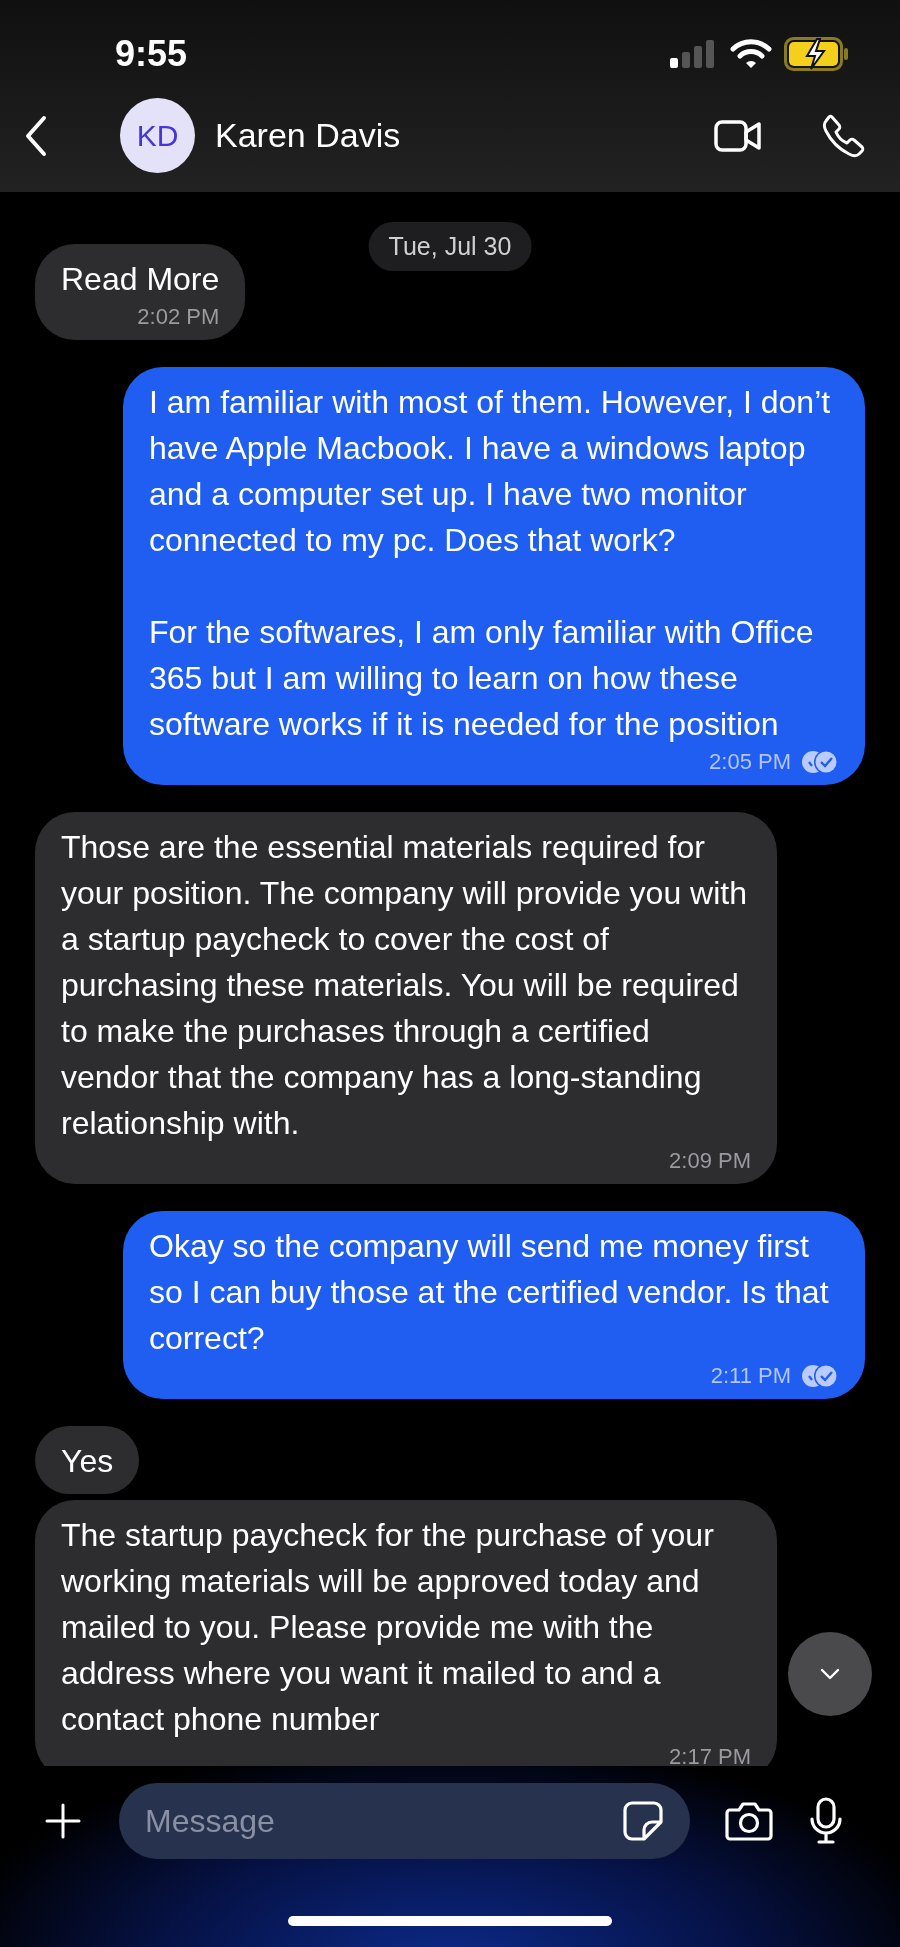  I want to click on add-button, so click(63, 1821).